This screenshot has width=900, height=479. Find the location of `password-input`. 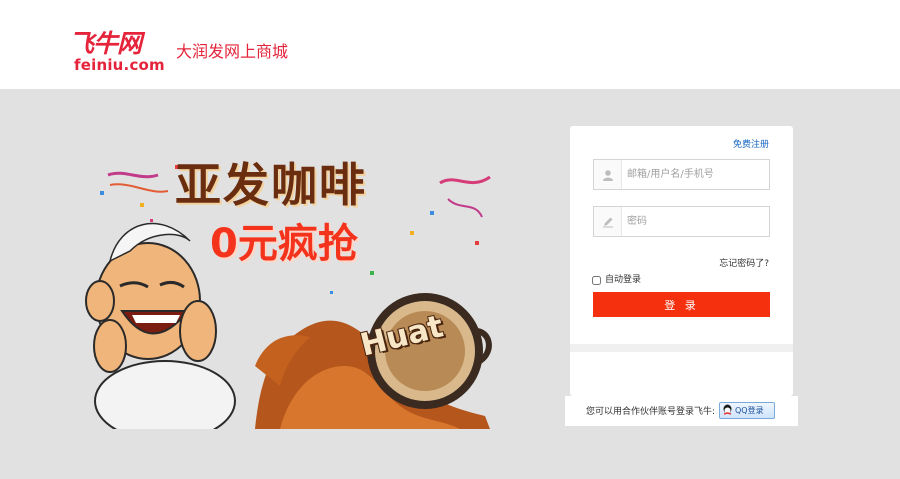

password-input is located at coordinates (696, 221).